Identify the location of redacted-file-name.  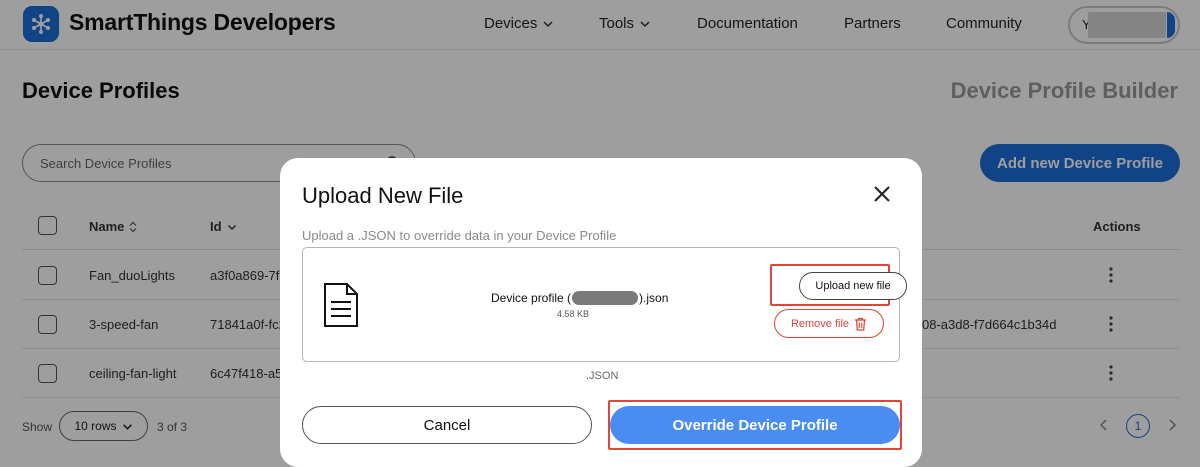
(605, 298).